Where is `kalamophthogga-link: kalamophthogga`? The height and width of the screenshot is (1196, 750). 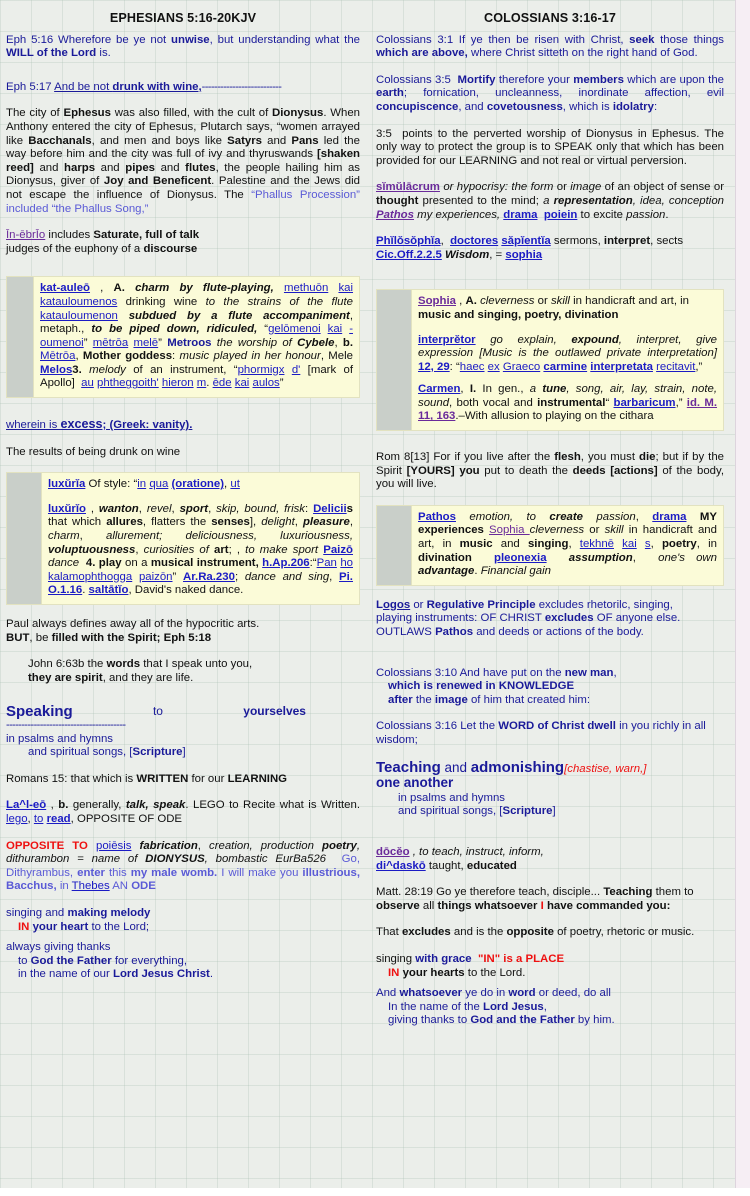
kalamophthogga-link: kalamophthogga is located at coordinates (90, 577).